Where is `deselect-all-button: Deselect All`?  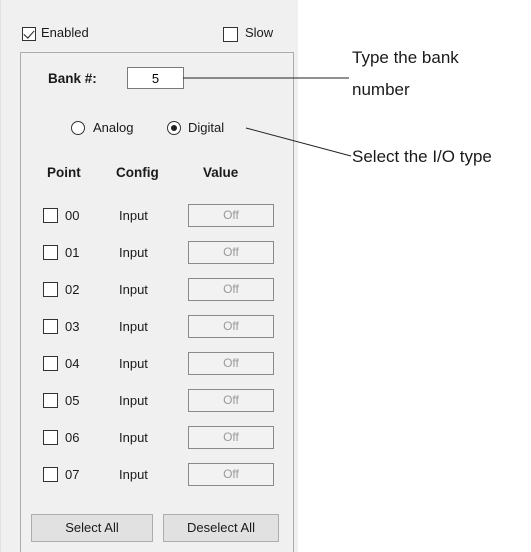 deselect-all-button: Deselect All is located at coordinates (221, 528).